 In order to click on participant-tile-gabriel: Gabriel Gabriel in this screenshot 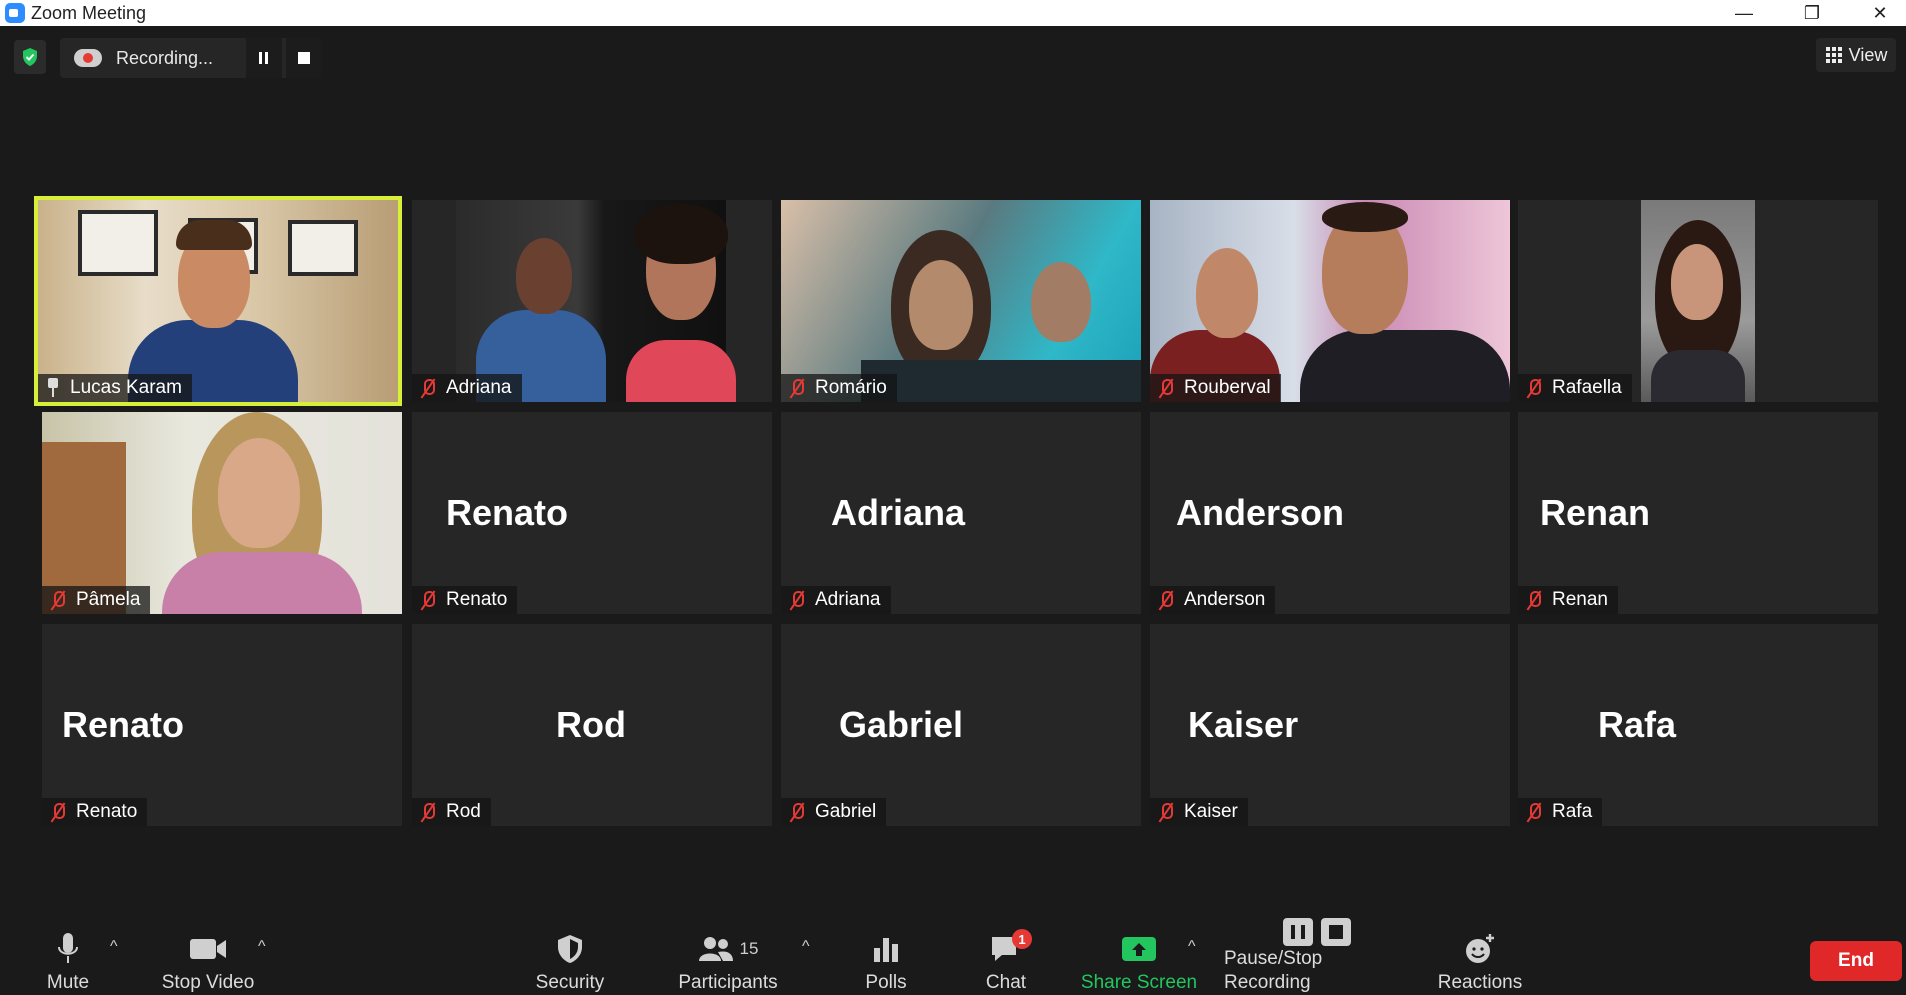, I will do `click(961, 725)`.